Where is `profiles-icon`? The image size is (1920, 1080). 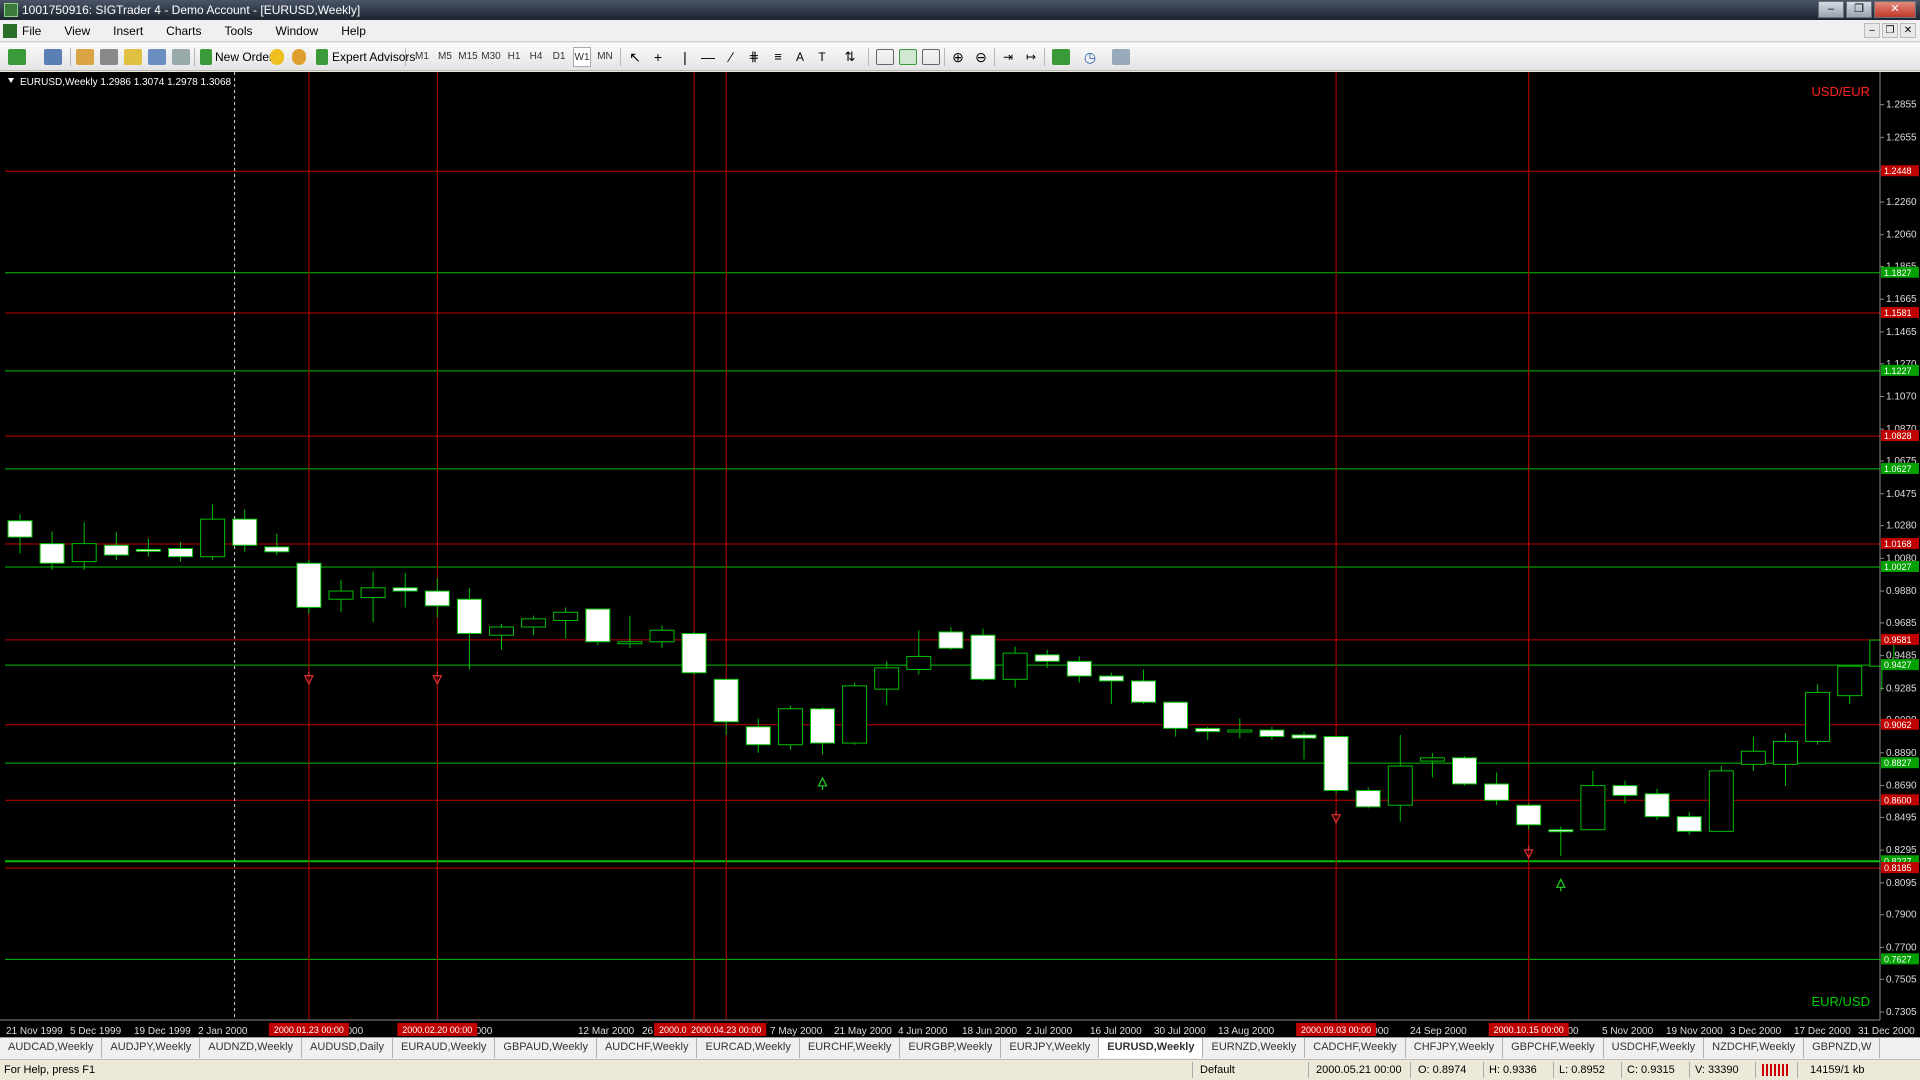 profiles-icon is located at coordinates (53, 57).